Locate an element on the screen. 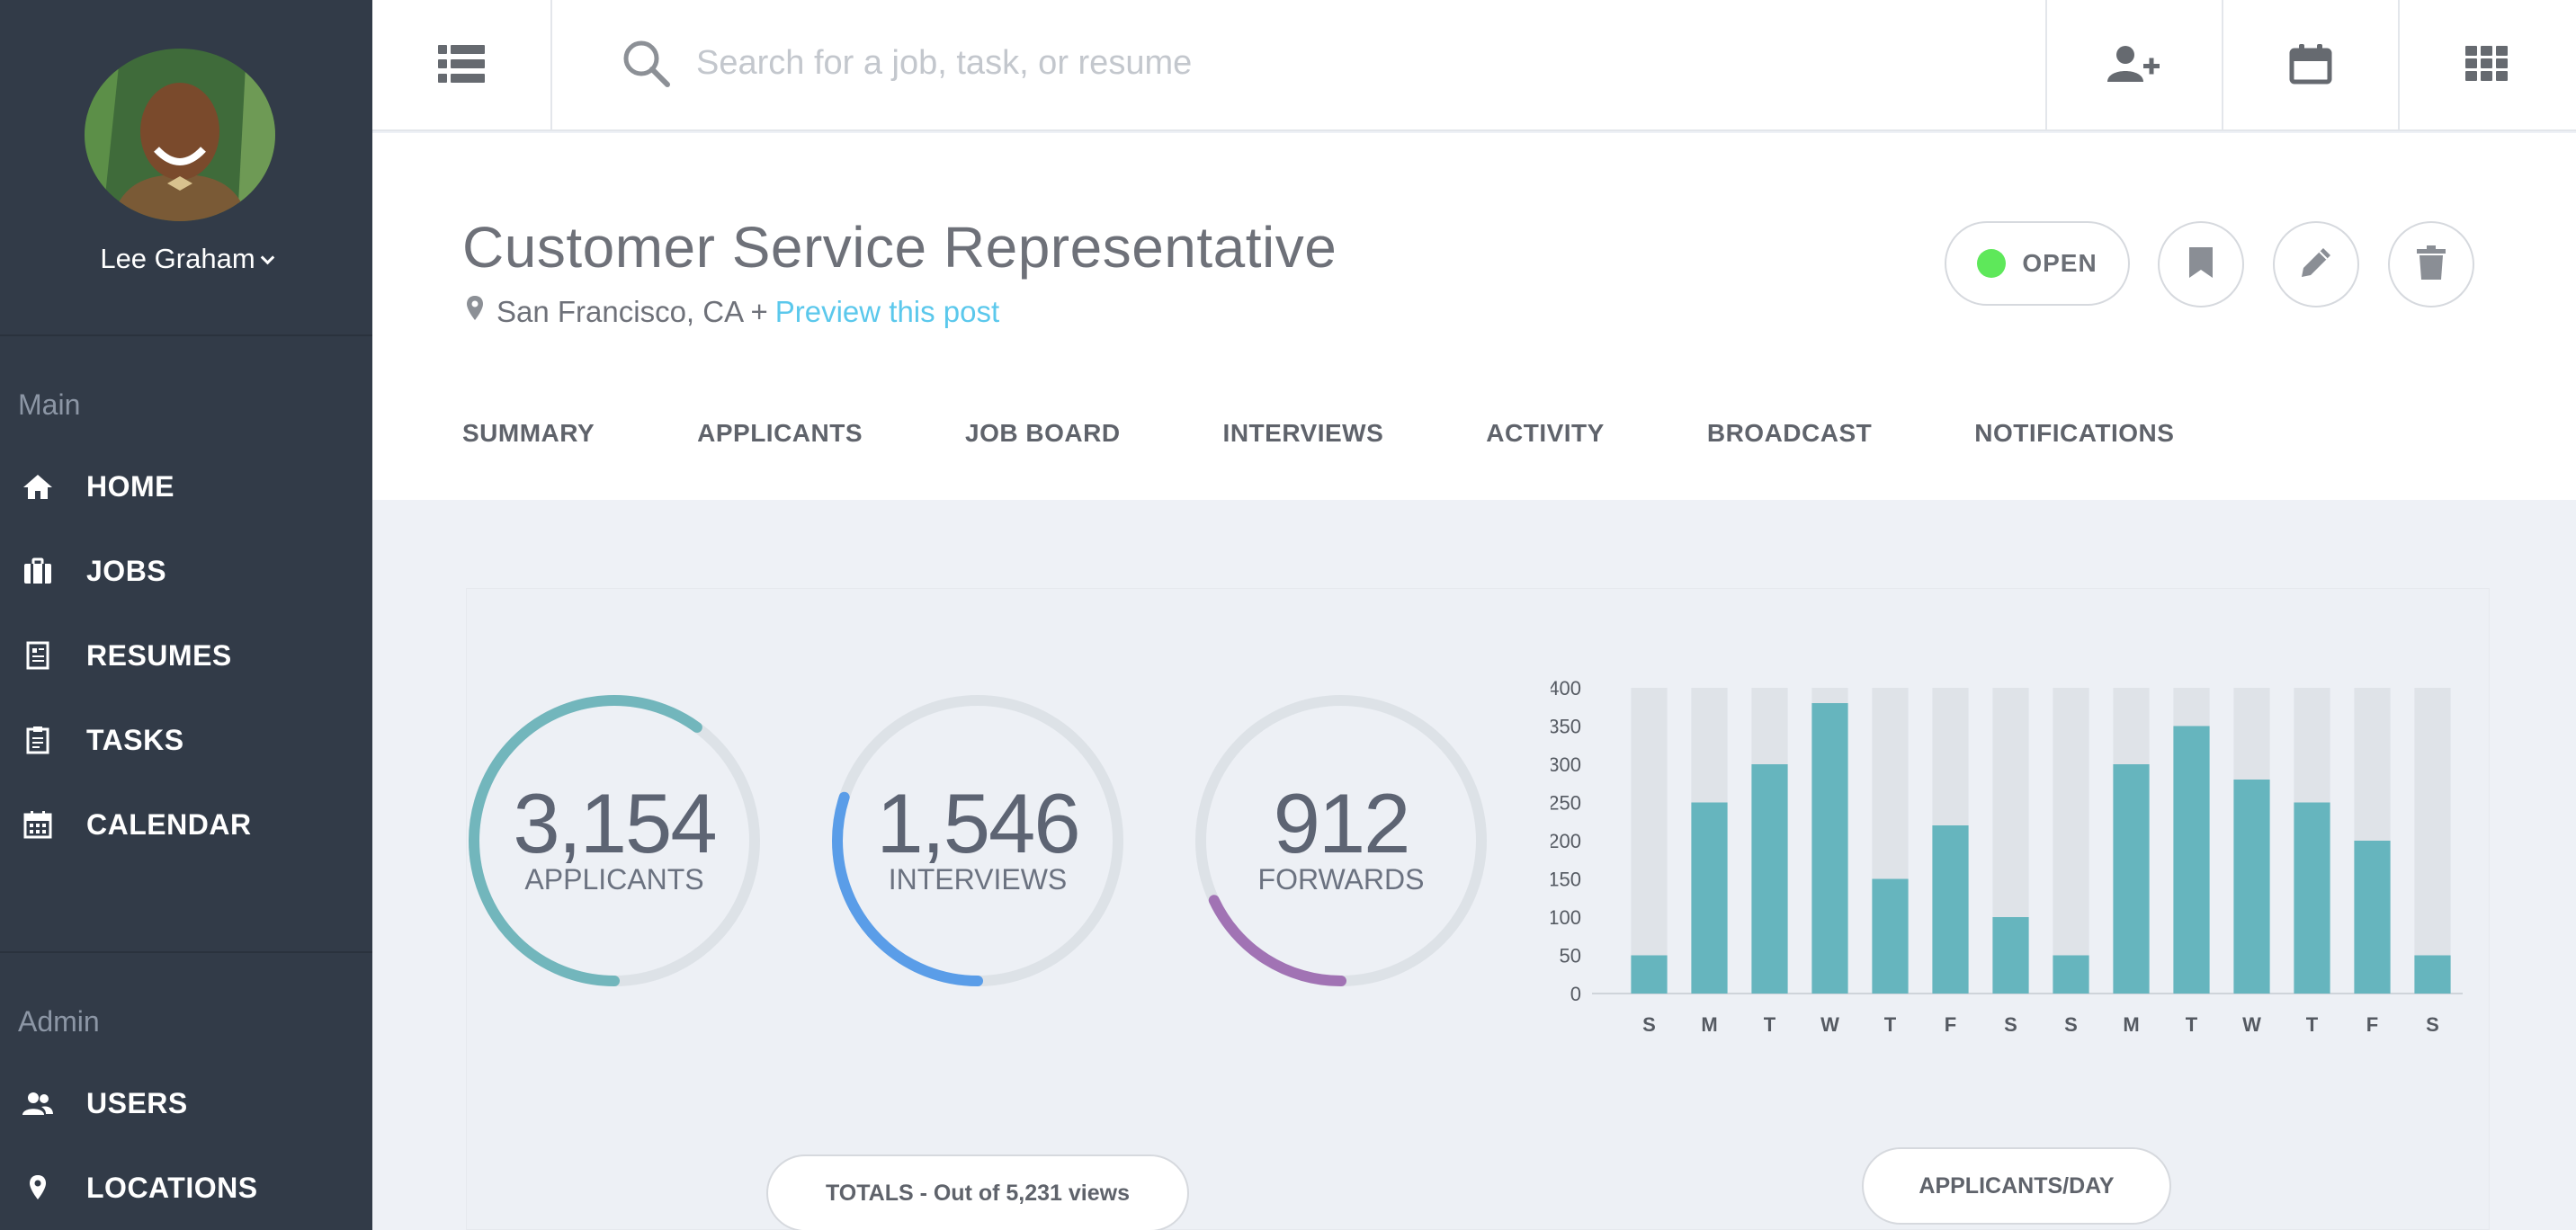 This screenshot has width=2576, height=1230. home-icon is located at coordinates (38, 487).